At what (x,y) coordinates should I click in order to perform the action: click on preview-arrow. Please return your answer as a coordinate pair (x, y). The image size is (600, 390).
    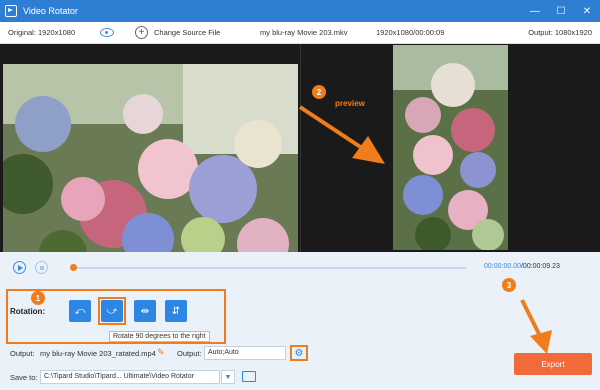
    Looking at the image, I should click on (331, 127).